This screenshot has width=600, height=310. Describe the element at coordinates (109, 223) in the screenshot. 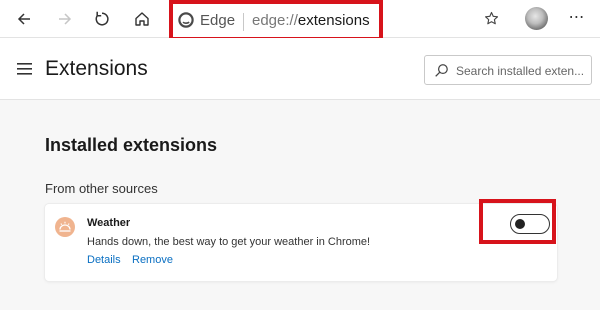

I see `extension-name: Weather` at that location.